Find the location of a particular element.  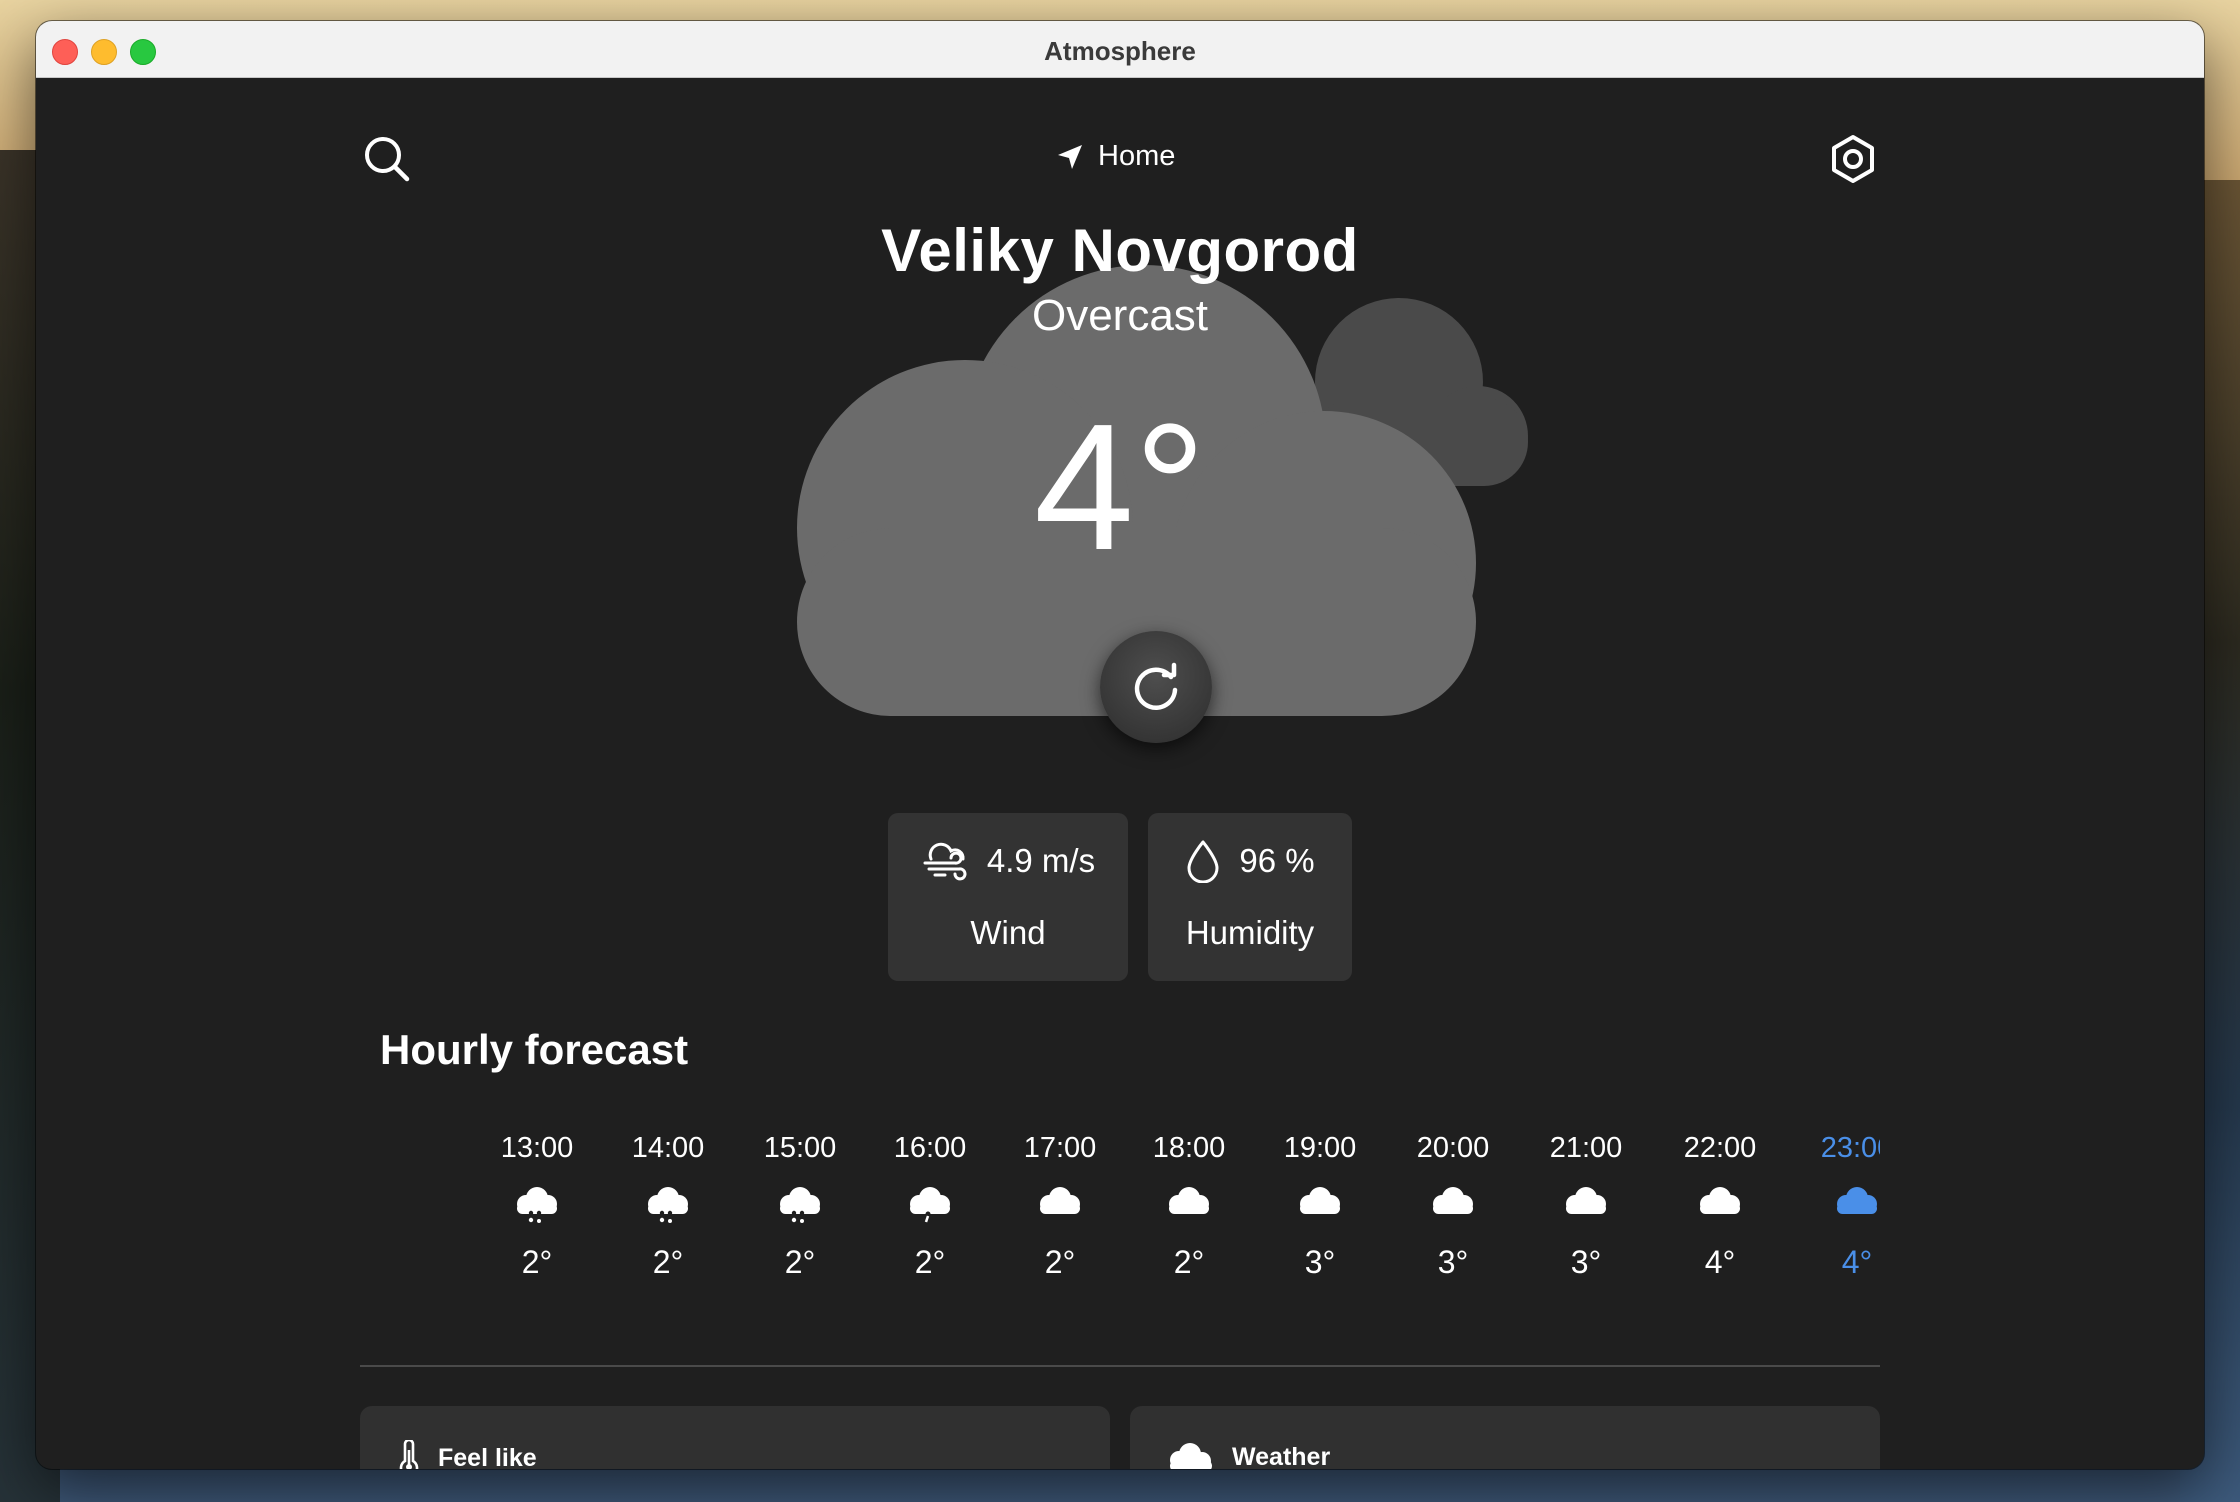

hourly-time: 13:00 is located at coordinates (537, 1148).